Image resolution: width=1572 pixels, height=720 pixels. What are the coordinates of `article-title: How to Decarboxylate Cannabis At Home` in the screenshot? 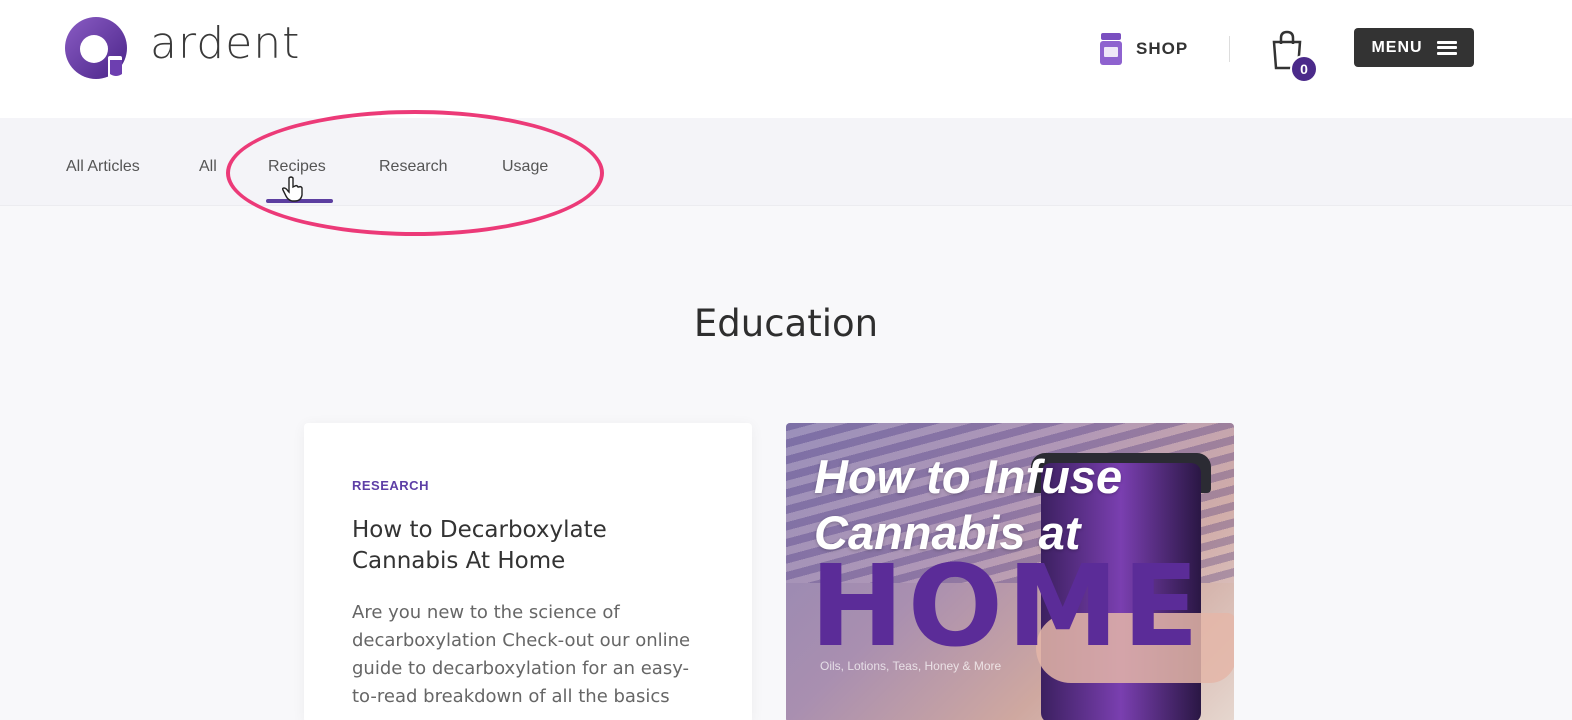 It's located at (522, 546).